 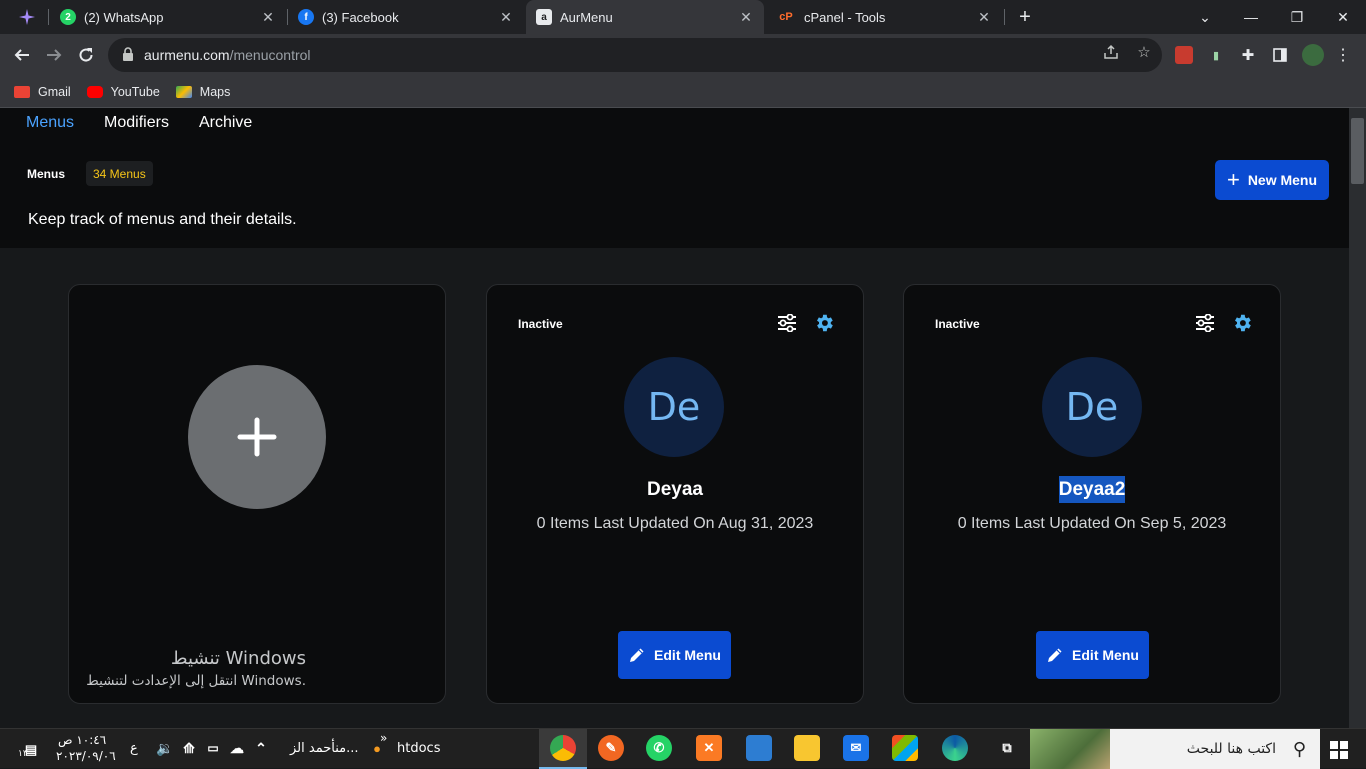 What do you see at coordinates (1272, 180) in the screenshot?
I see `new-menu-button: + New Menu` at bounding box center [1272, 180].